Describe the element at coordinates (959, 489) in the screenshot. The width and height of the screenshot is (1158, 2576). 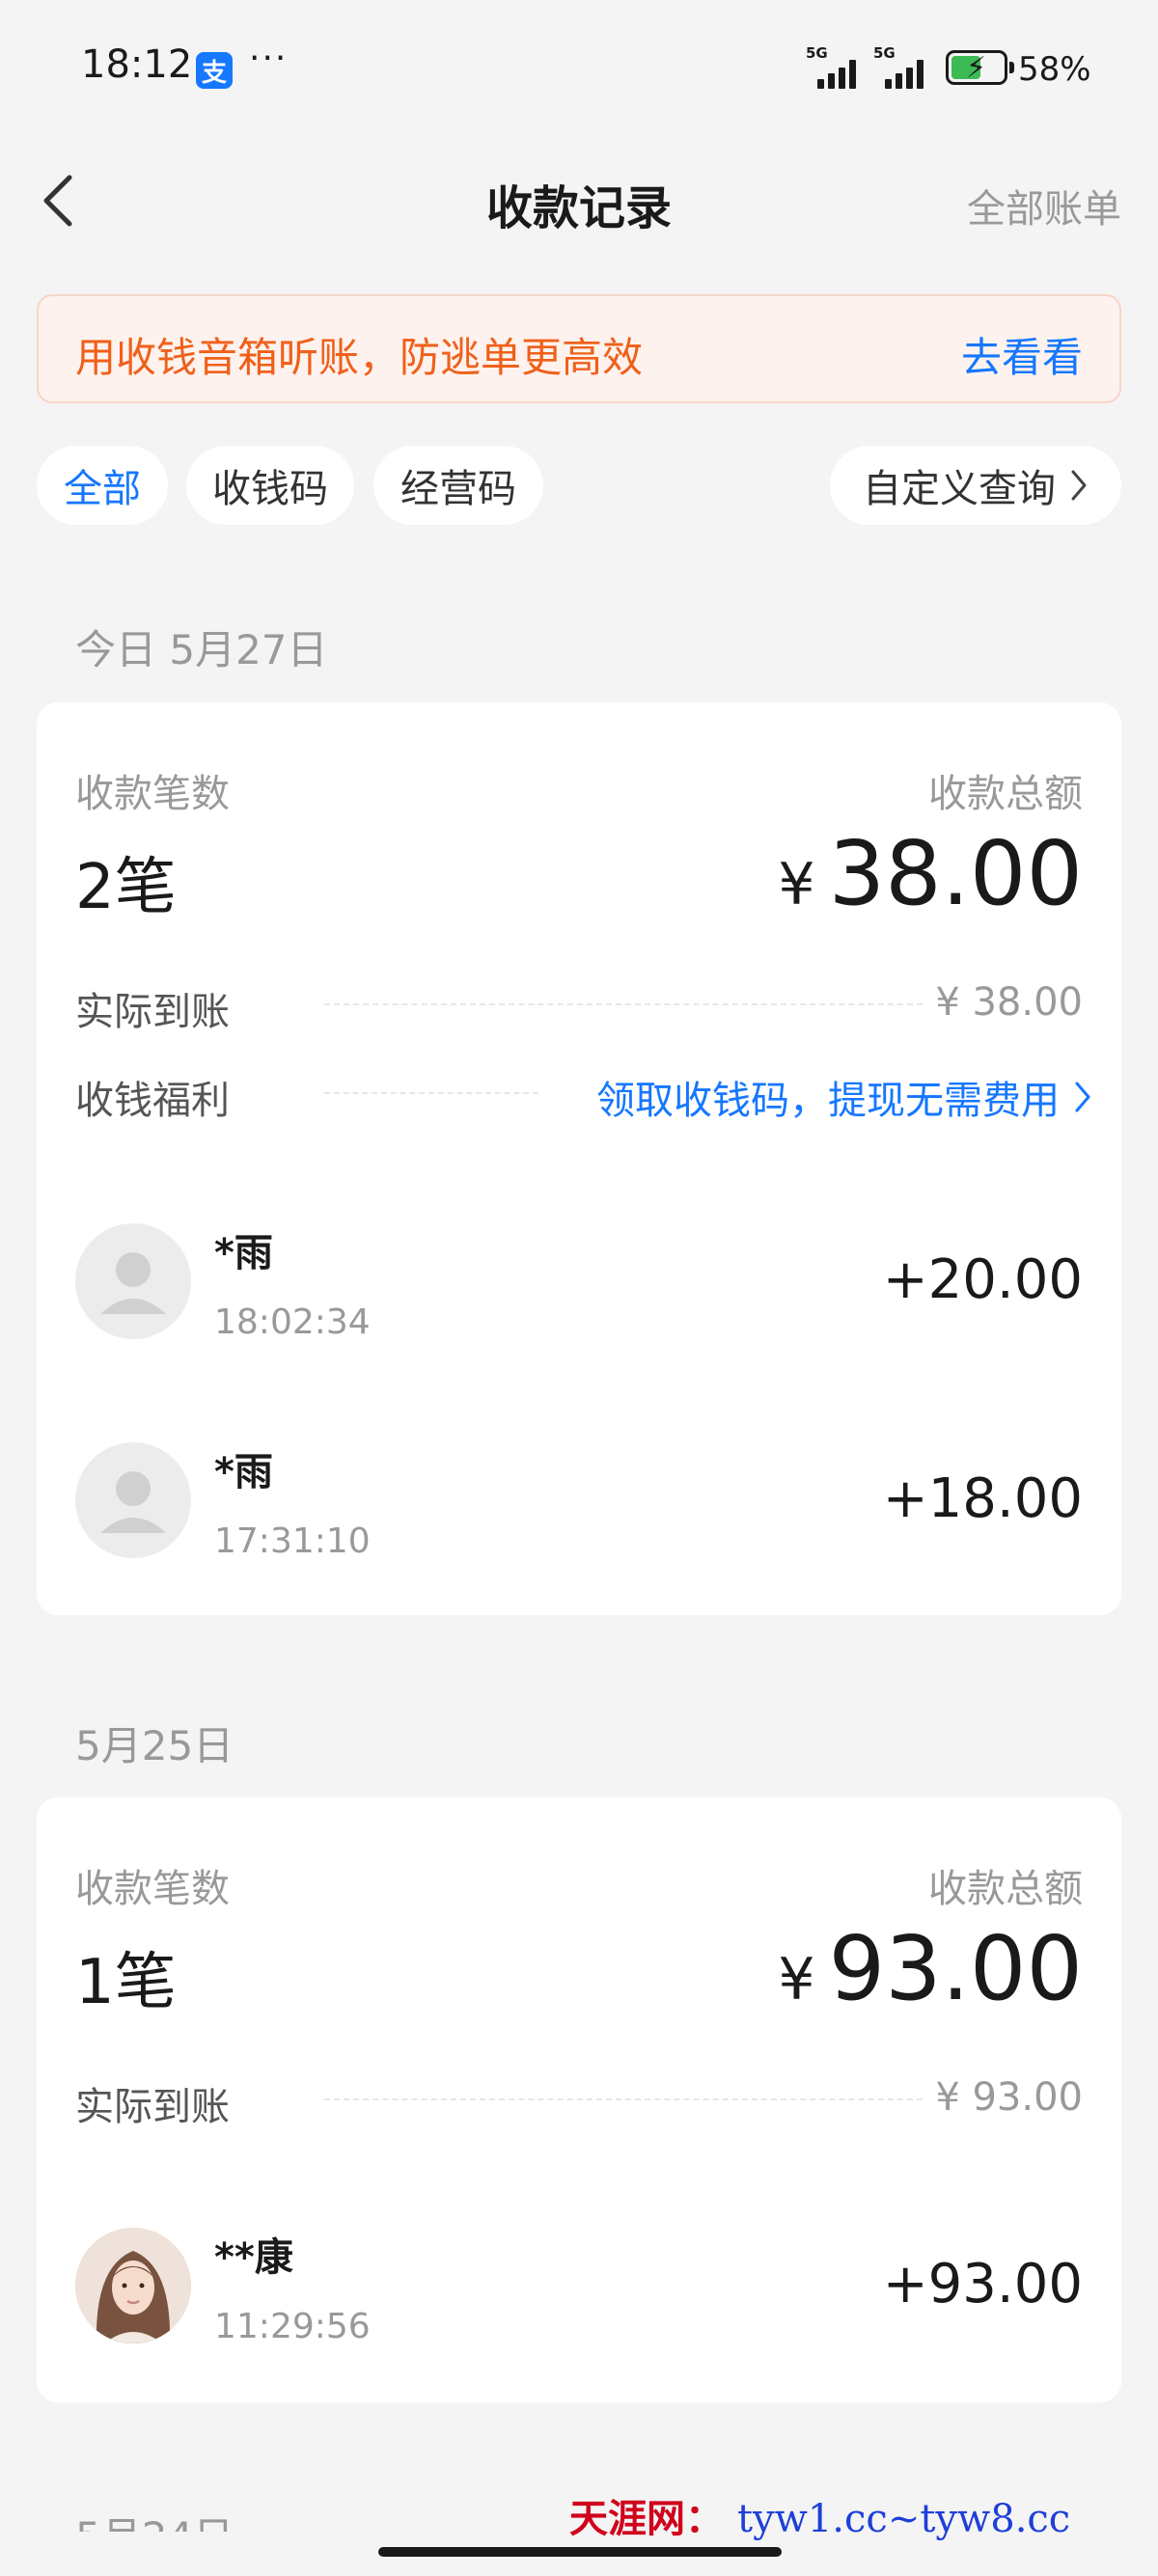
I see `custom-query-label: 自定义查询` at that location.